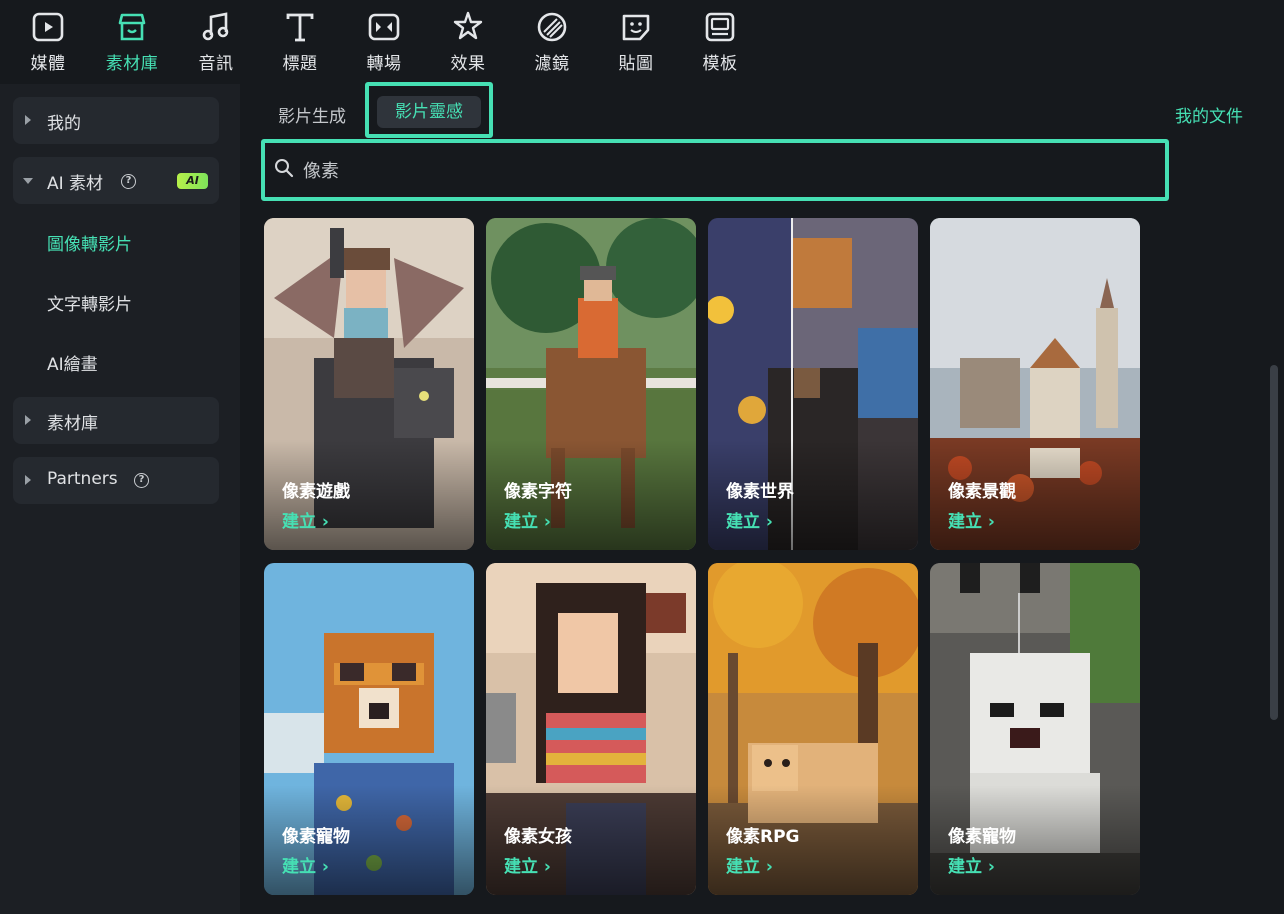  What do you see at coordinates (89, 242) in the screenshot?
I see `sidebar-sub-image-to-video: 圖像轉影片` at bounding box center [89, 242].